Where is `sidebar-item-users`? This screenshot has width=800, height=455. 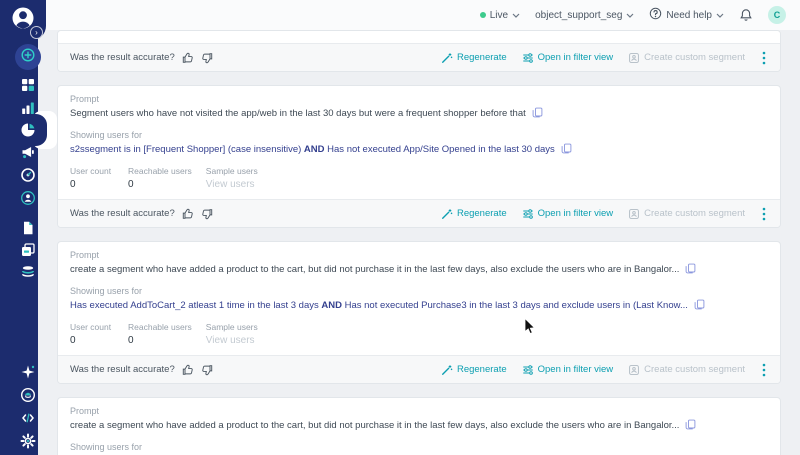 sidebar-item-users is located at coordinates (28, 198).